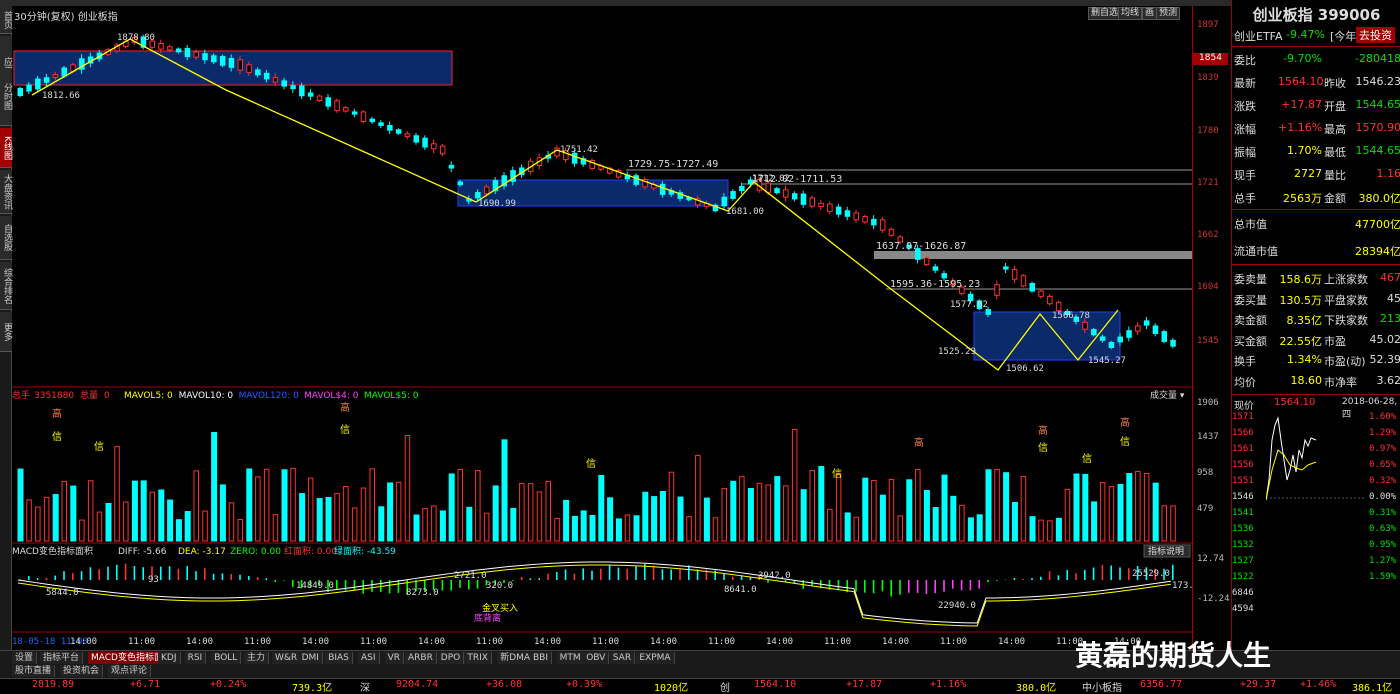 This screenshot has height=694, width=1400. What do you see at coordinates (286, 658) in the screenshot?
I see `indicator-tab-7: W&R` at bounding box center [286, 658].